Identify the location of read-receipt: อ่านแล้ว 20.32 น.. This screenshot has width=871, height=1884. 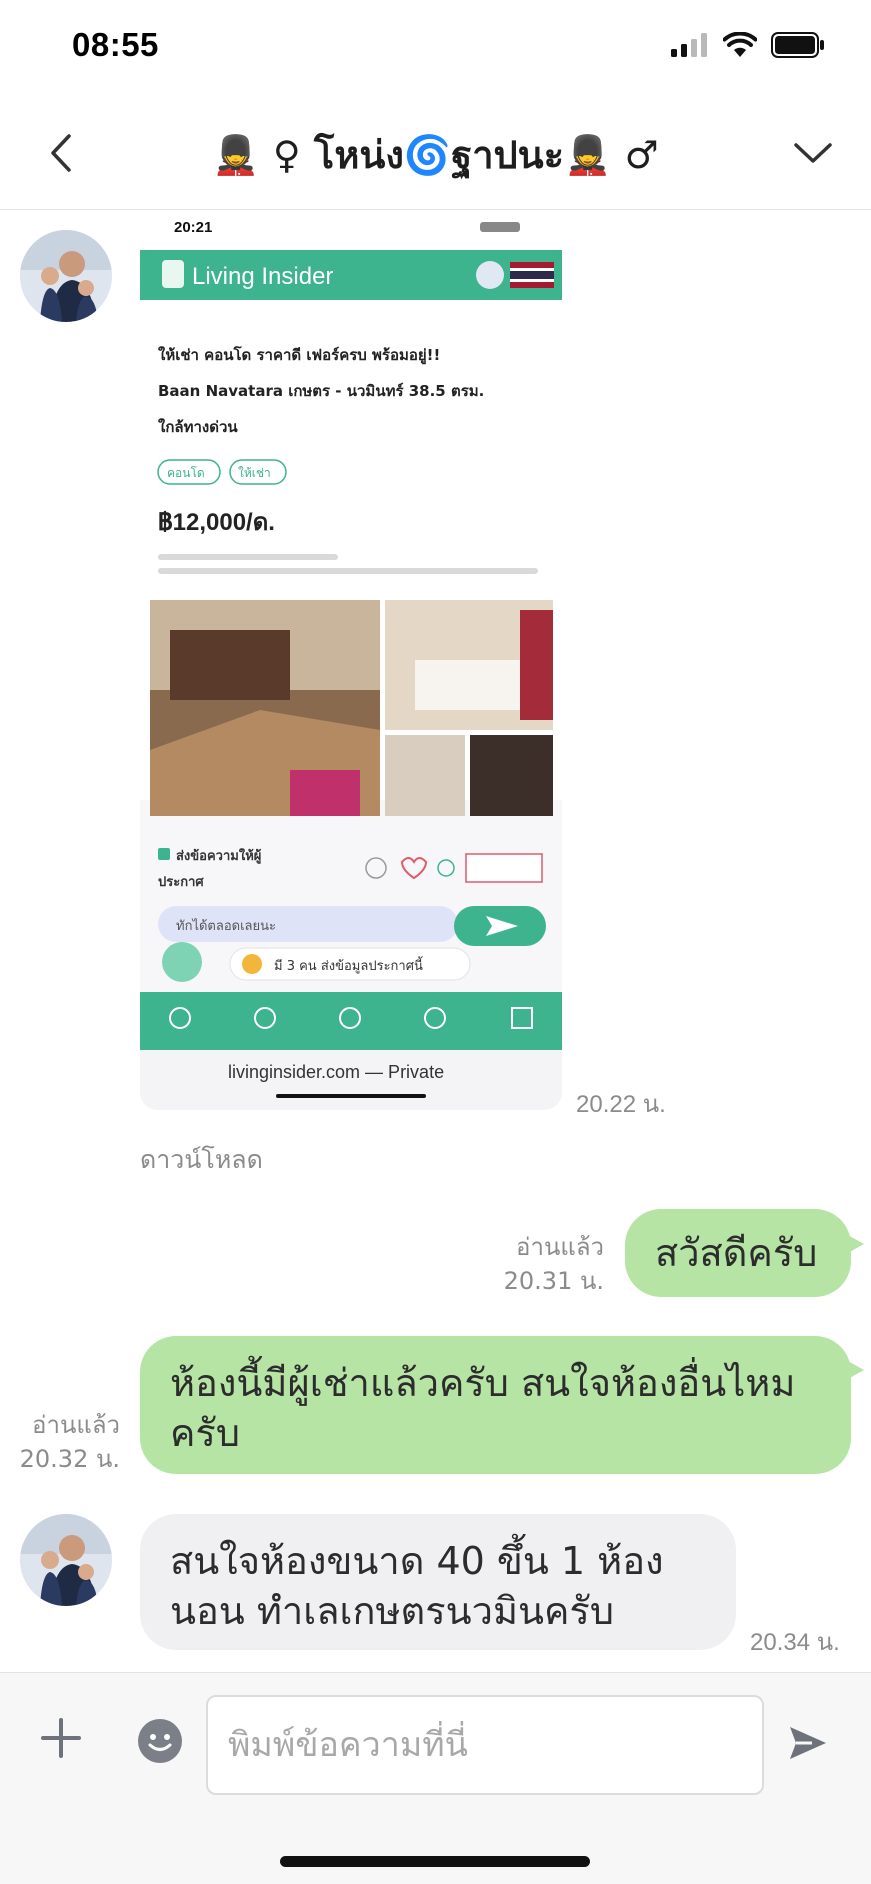
(65, 1442).